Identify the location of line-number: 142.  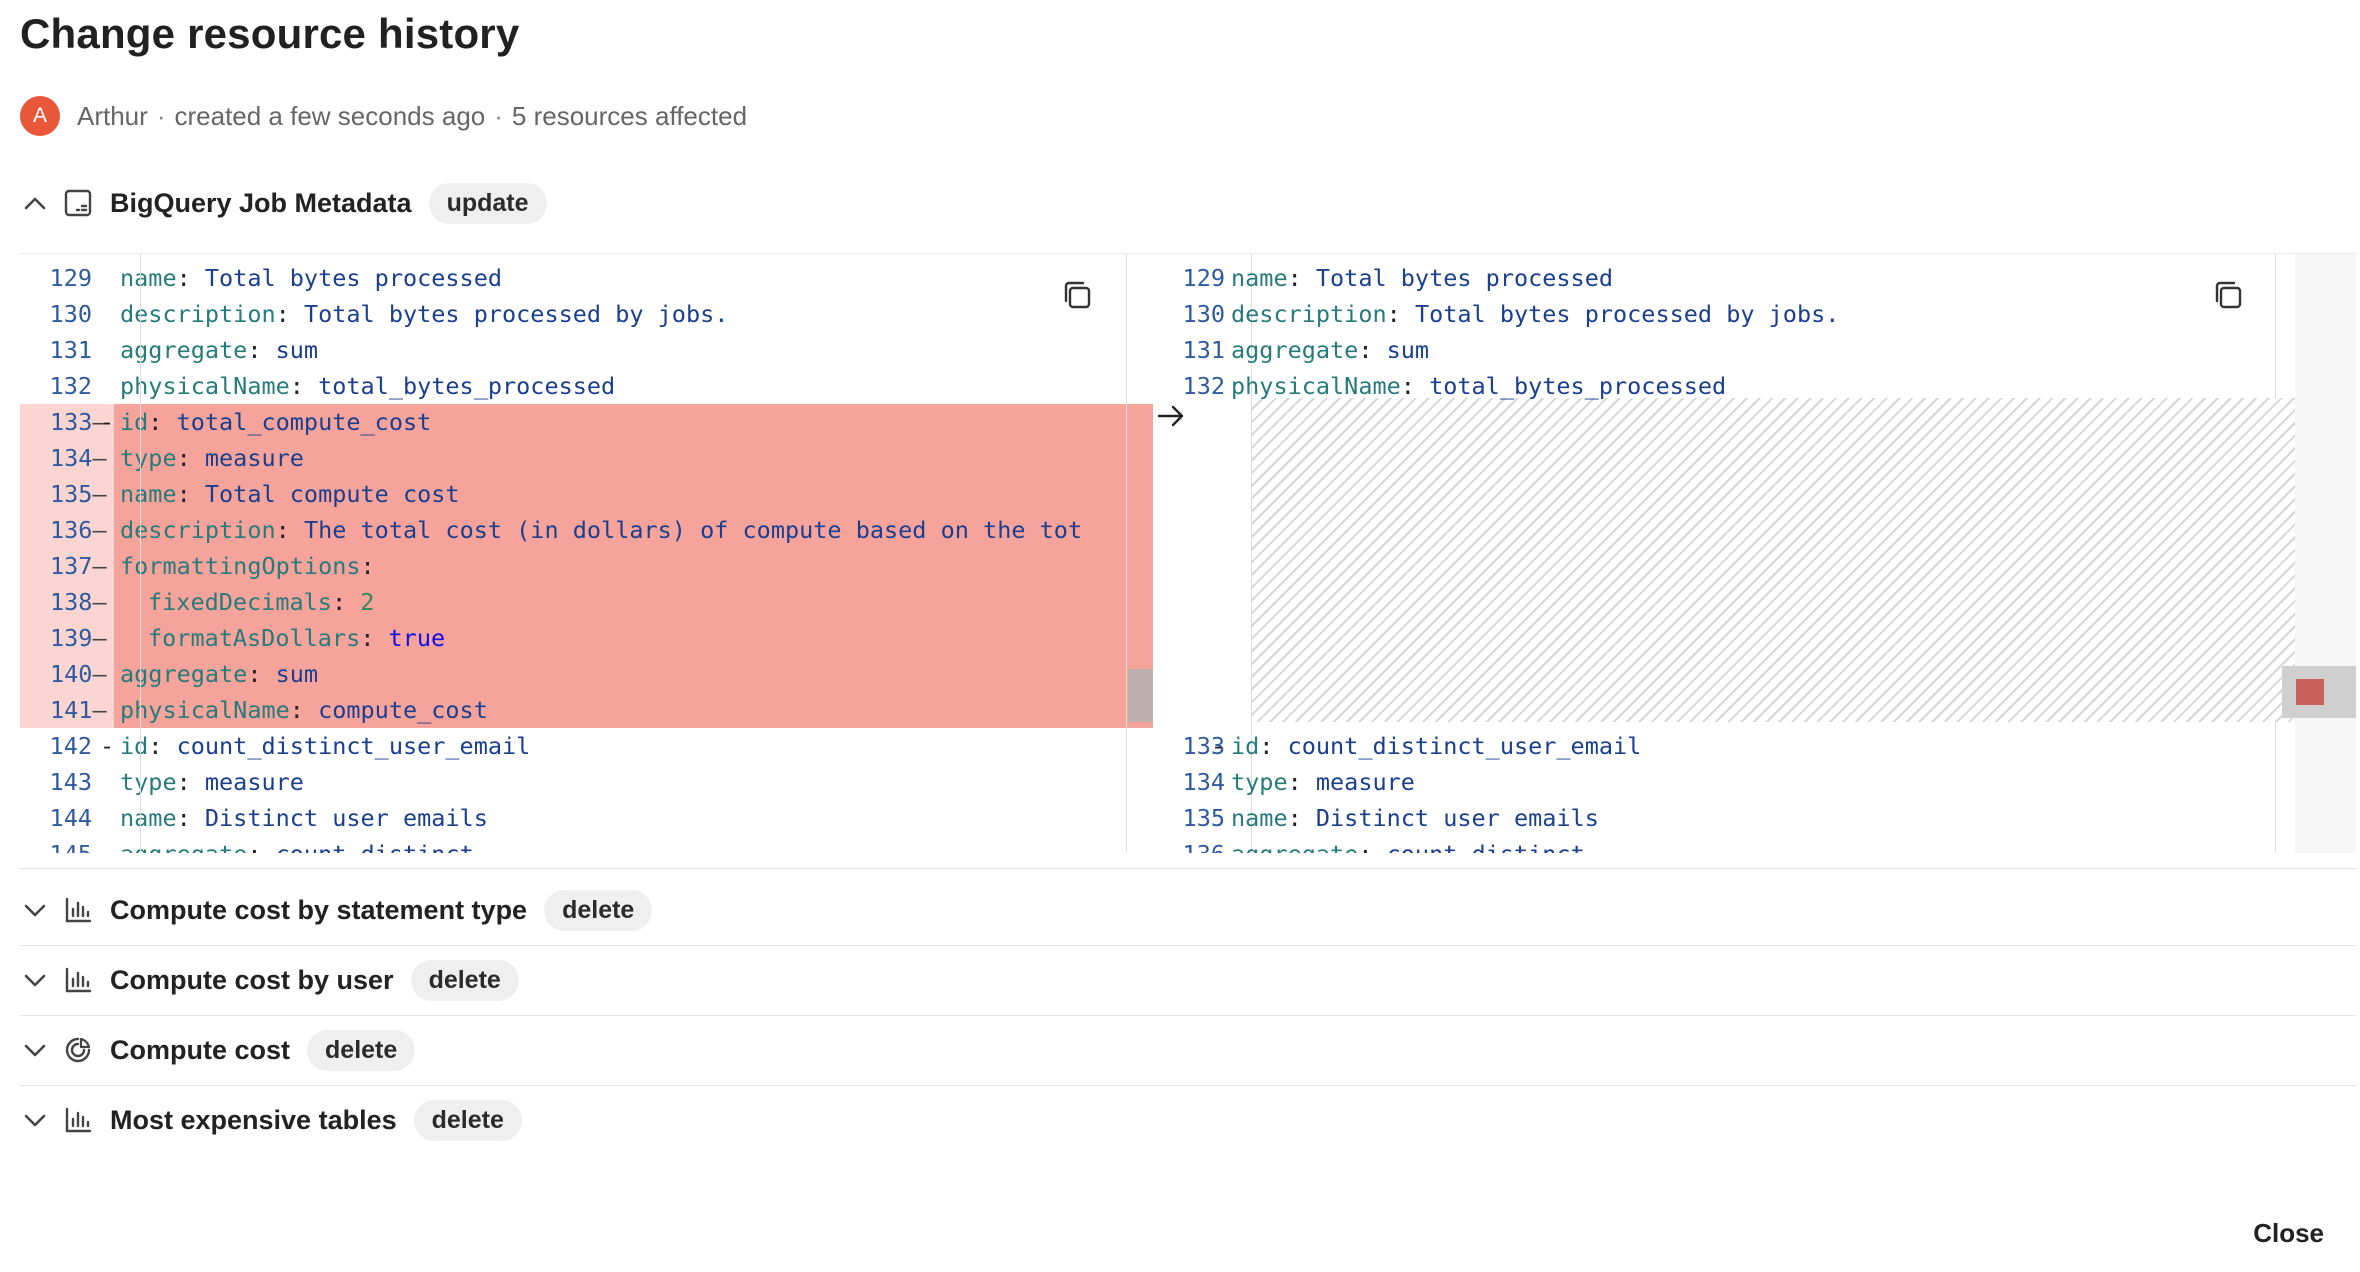
(70, 746).